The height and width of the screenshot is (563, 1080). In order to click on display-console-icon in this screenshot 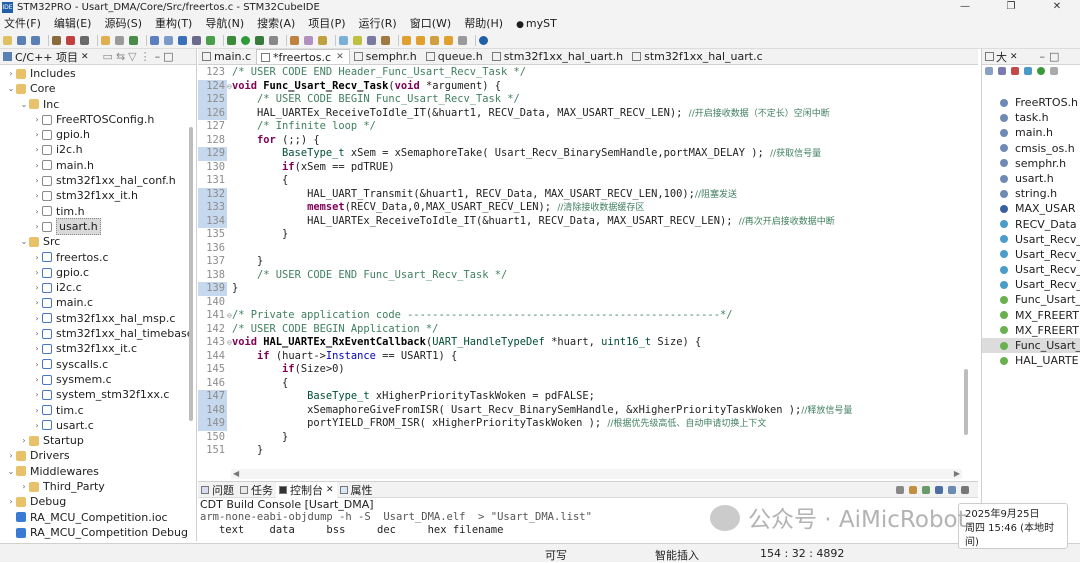, I will do `click(939, 489)`.